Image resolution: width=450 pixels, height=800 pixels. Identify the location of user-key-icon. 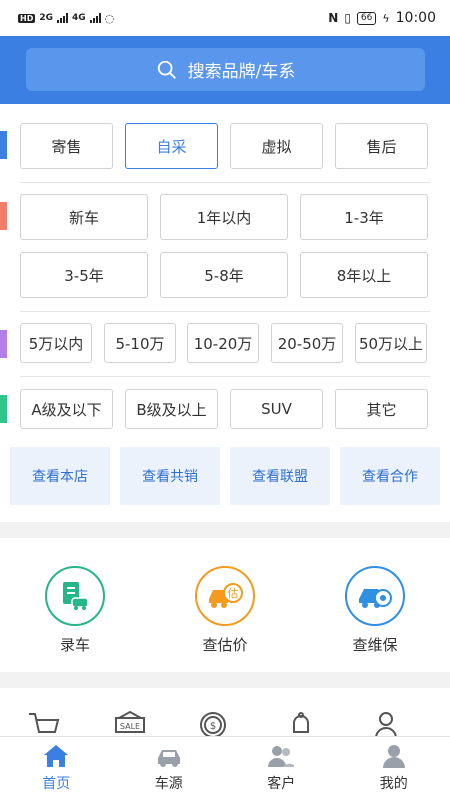
(387, 723).